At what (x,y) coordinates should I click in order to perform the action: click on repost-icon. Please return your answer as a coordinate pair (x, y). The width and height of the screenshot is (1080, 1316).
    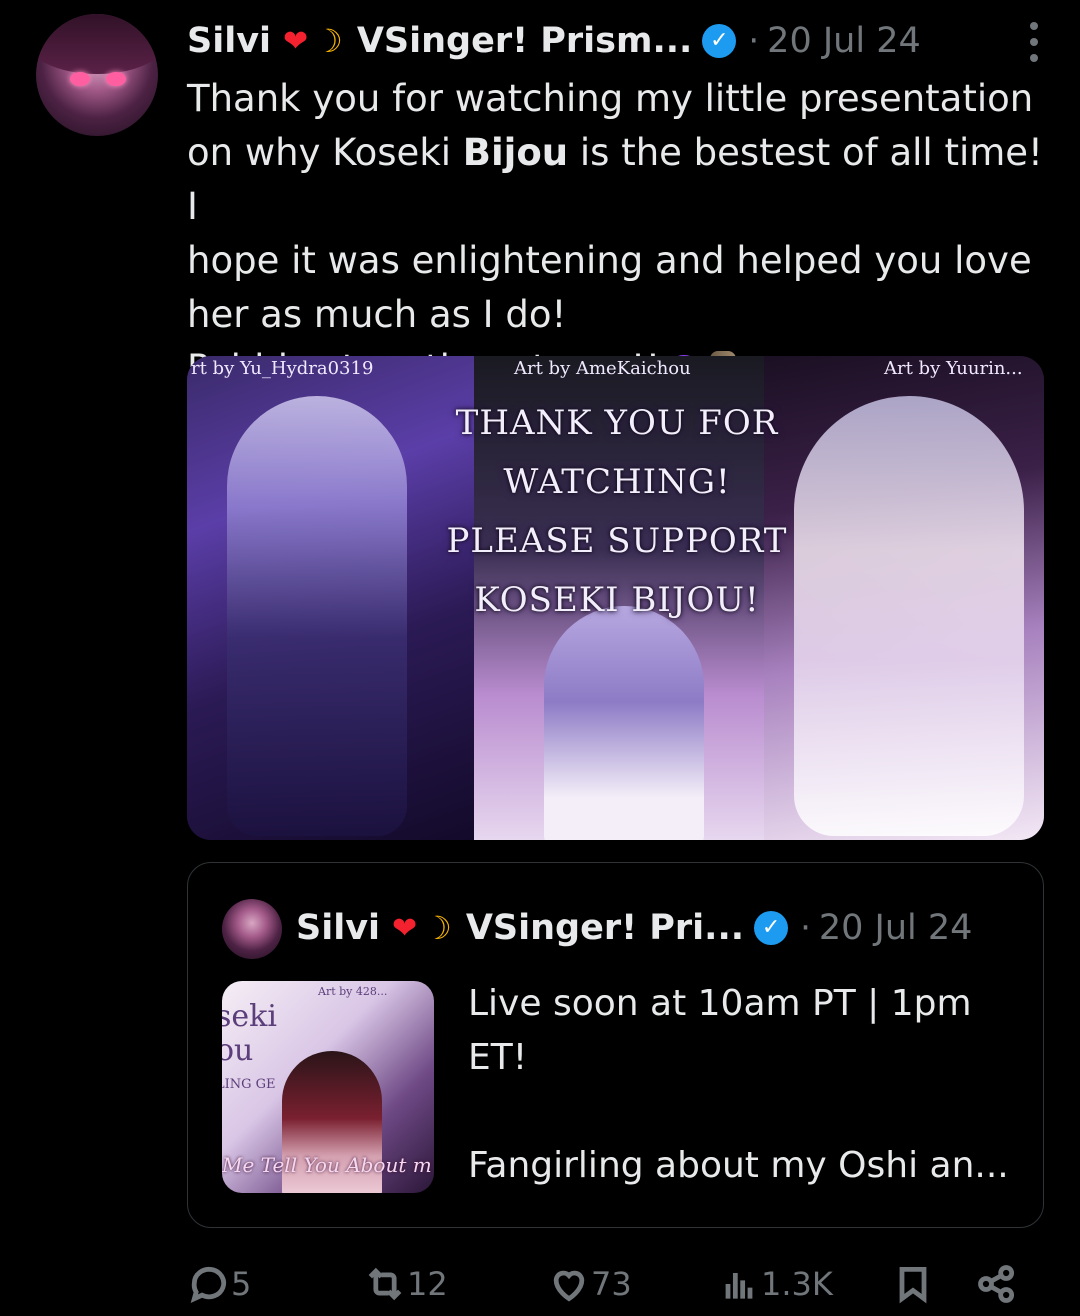
    Looking at the image, I should click on (385, 1284).